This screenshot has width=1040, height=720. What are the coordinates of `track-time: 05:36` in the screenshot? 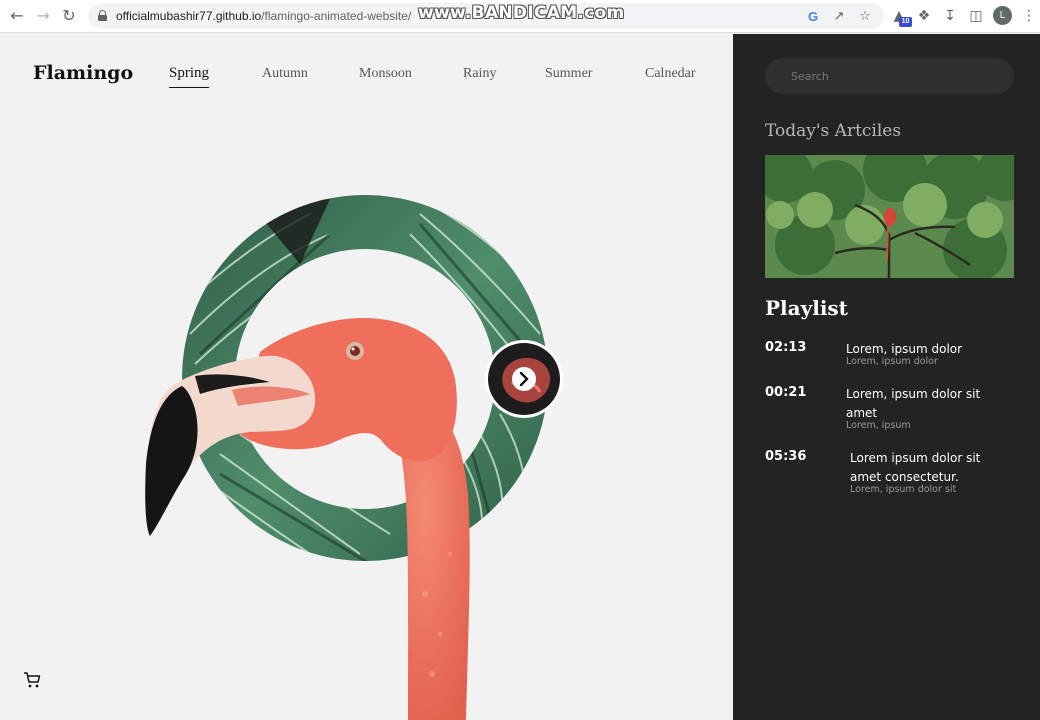 It's located at (786, 456).